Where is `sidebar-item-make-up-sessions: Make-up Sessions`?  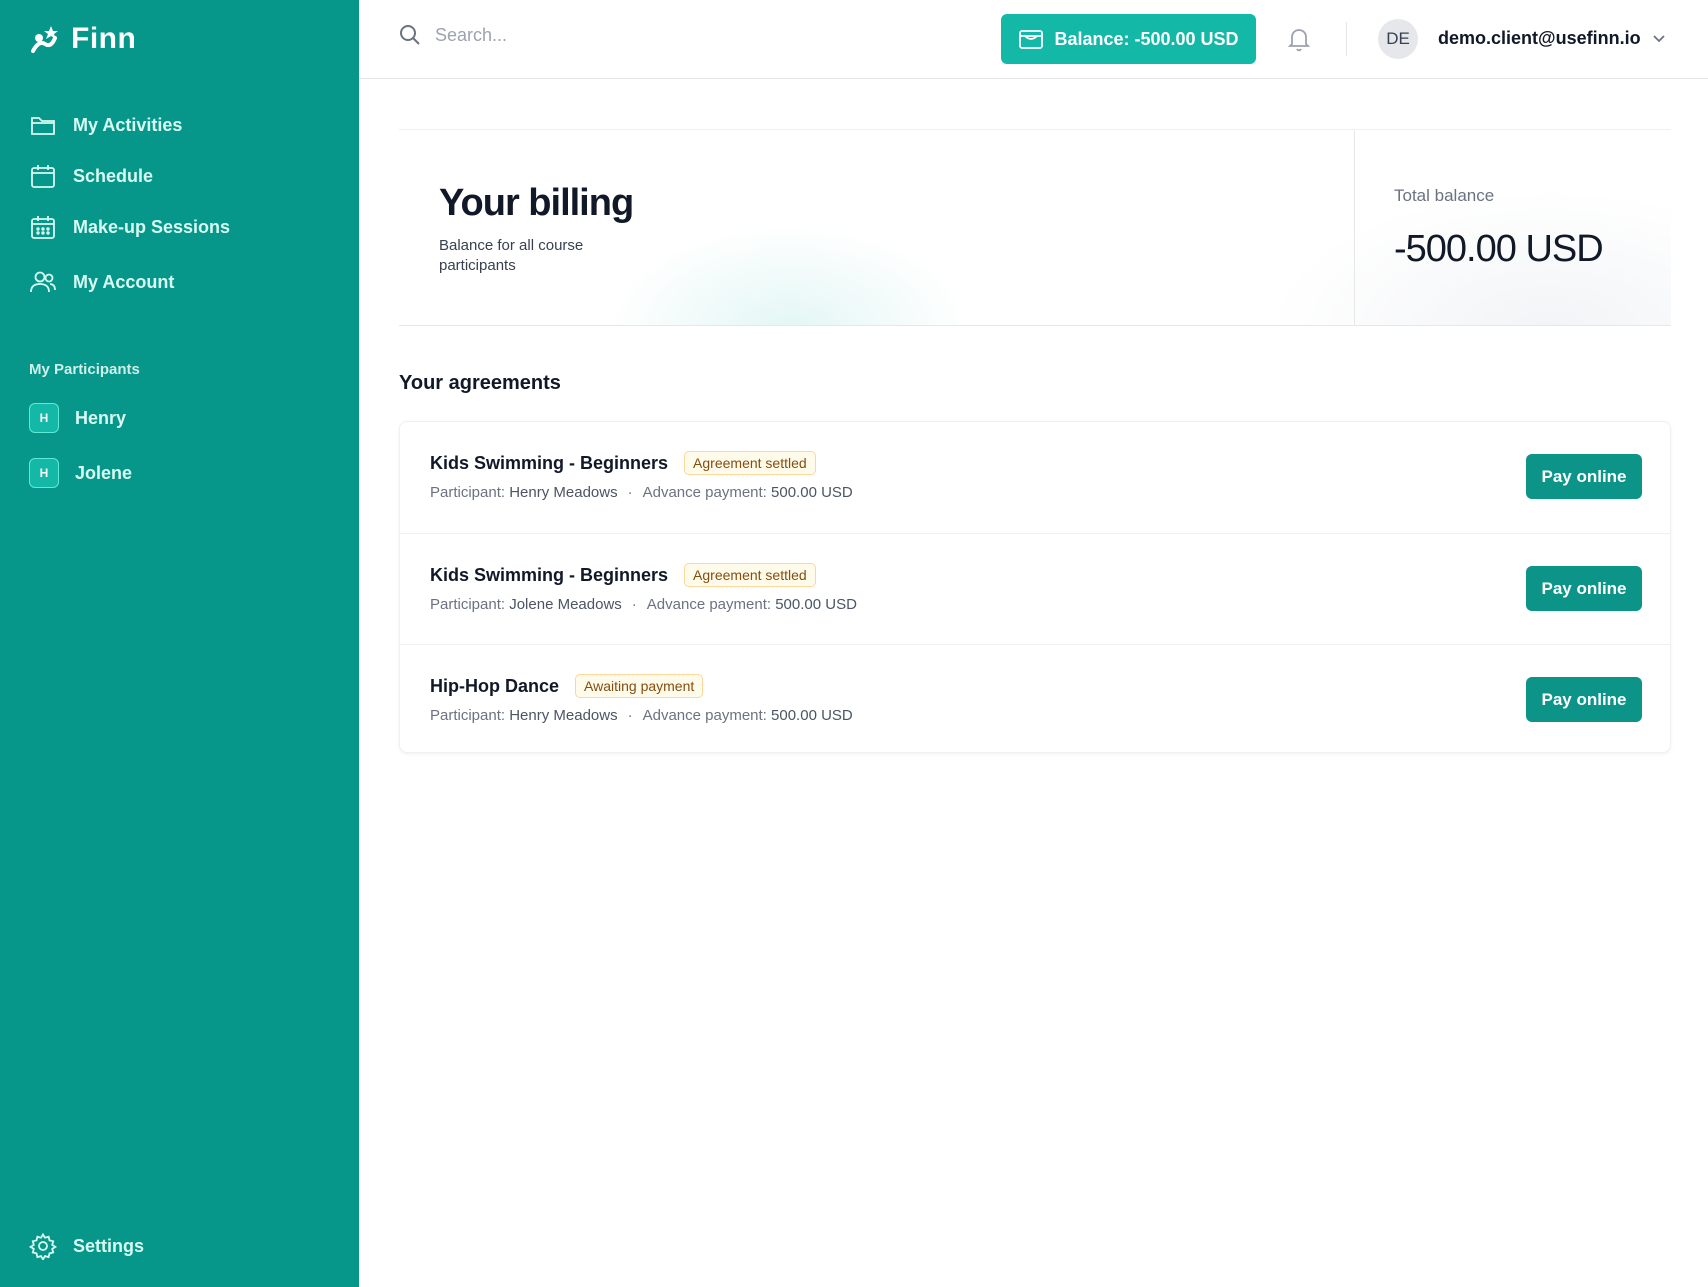 sidebar-item-make-up-sessions: Make-up Sessions is located at coordinates (129, 227).